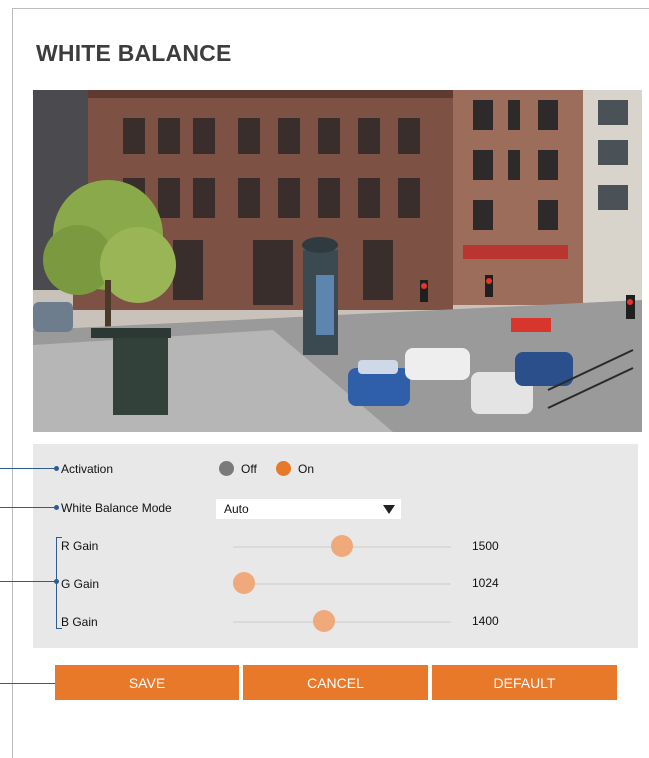  I want to click on mode-label: White Balance Mode, so click(116, 508).